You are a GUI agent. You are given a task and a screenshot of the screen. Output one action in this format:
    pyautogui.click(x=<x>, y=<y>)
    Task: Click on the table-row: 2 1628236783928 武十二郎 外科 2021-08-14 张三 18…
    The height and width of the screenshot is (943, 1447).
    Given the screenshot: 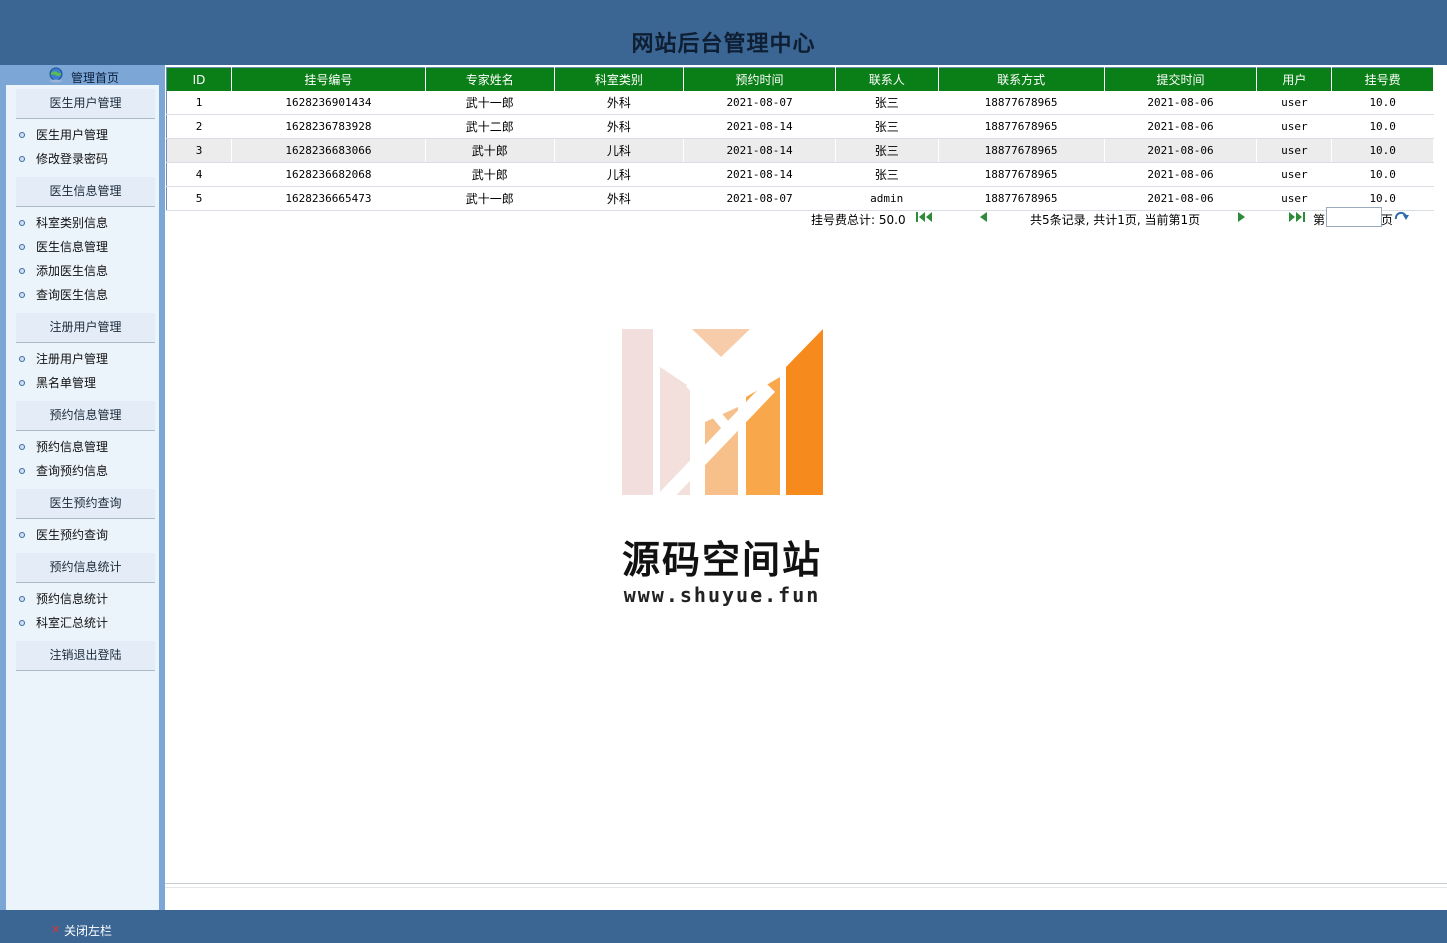 What is the action you would take?
    pyautogui.click(x=800, y=126)
    